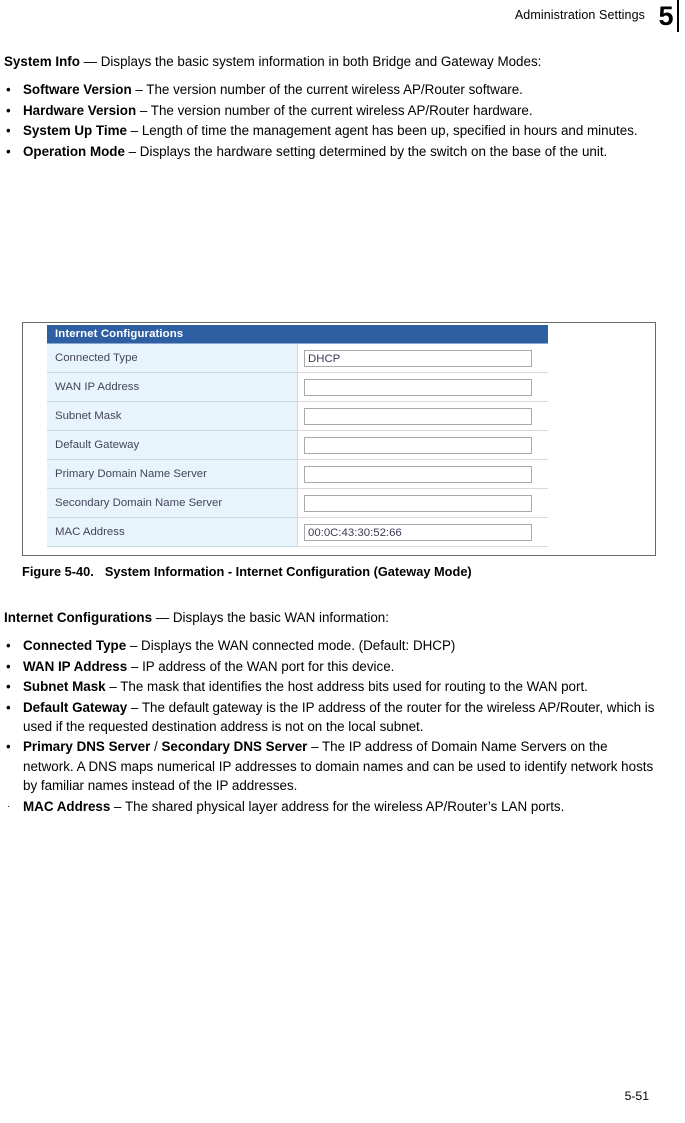  I want to click on figure-caption-number: Figure 5-40., so click(58, 571).